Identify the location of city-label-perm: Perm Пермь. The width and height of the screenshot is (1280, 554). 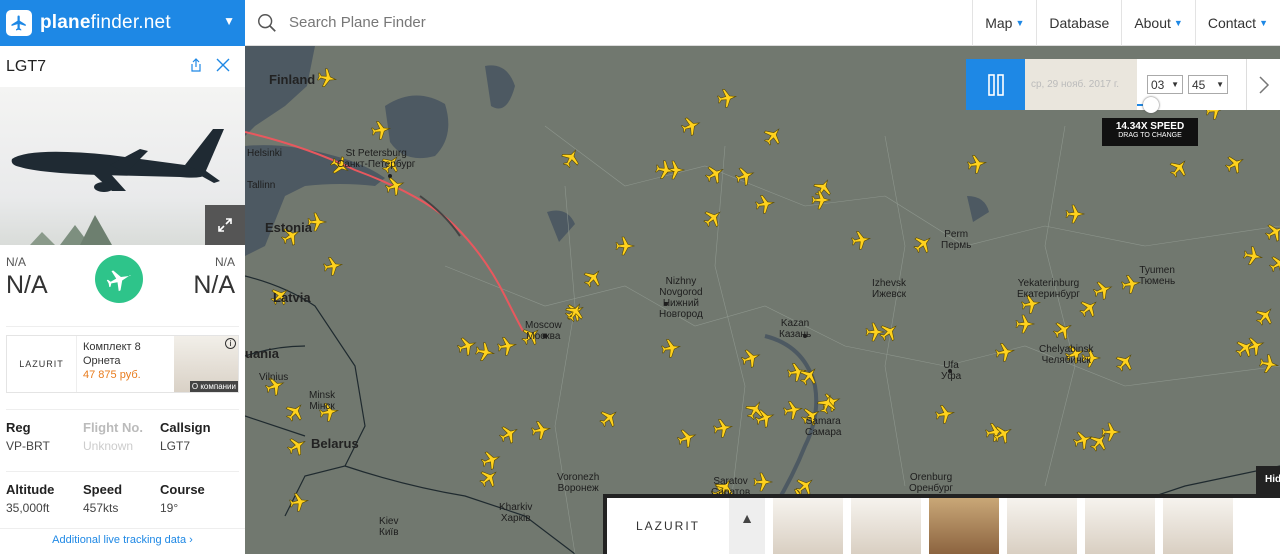
(956, 240).